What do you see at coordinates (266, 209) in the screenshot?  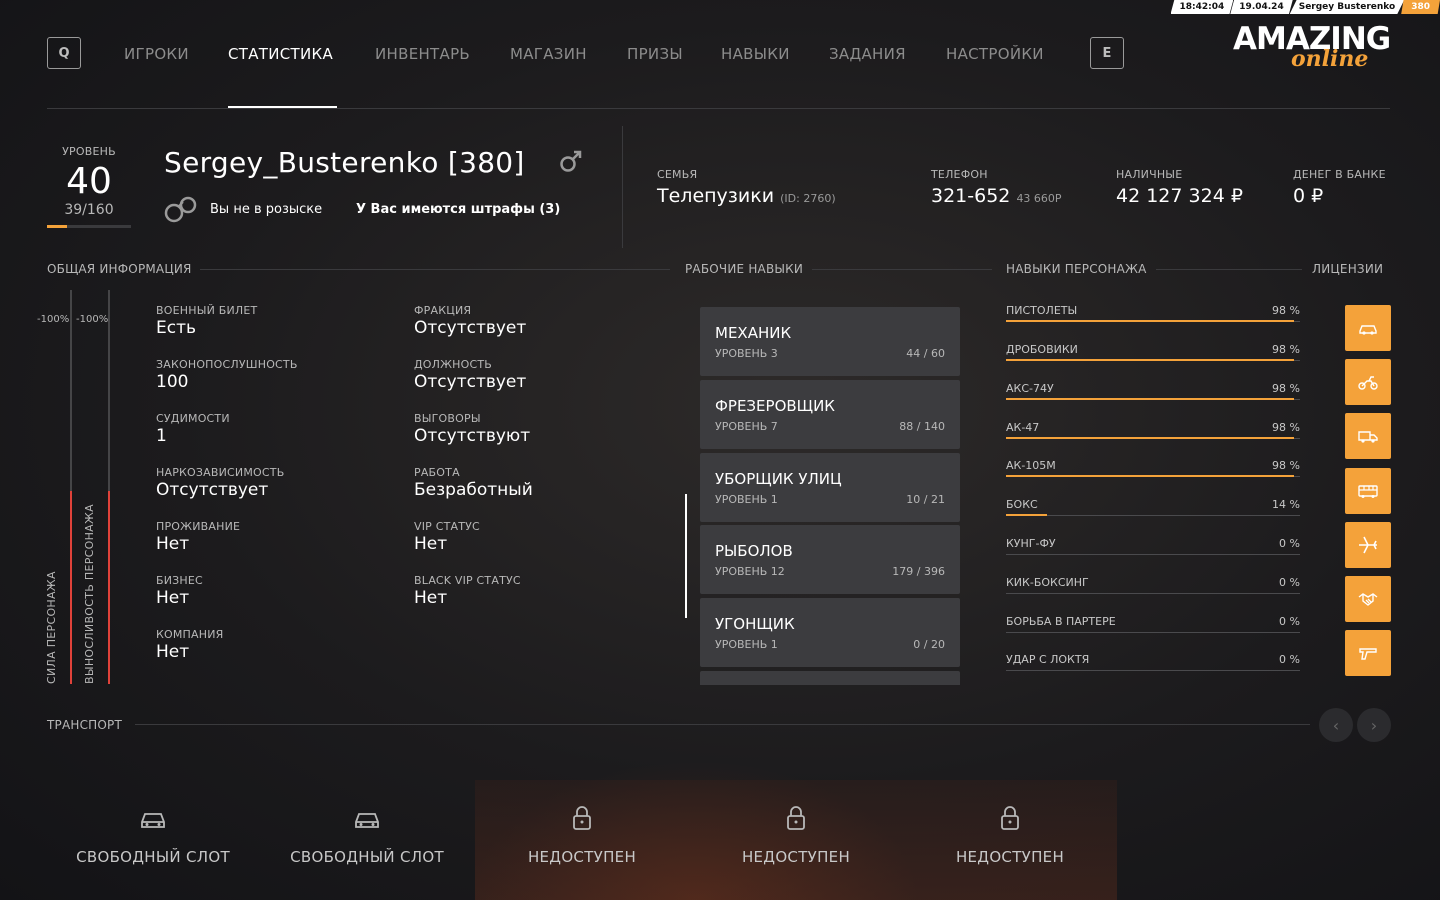 I see `wanted-status: Вы не в розыске` at bounding box center [266, 209].